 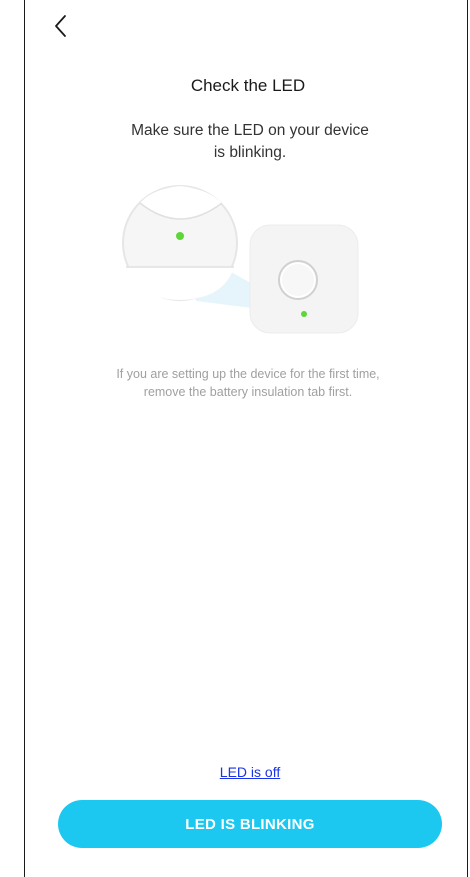 What do you see at coordinates (250, 772) in the screenshot?
I see `led-is-off-link: LED is off` at bounding box center [250, 772].